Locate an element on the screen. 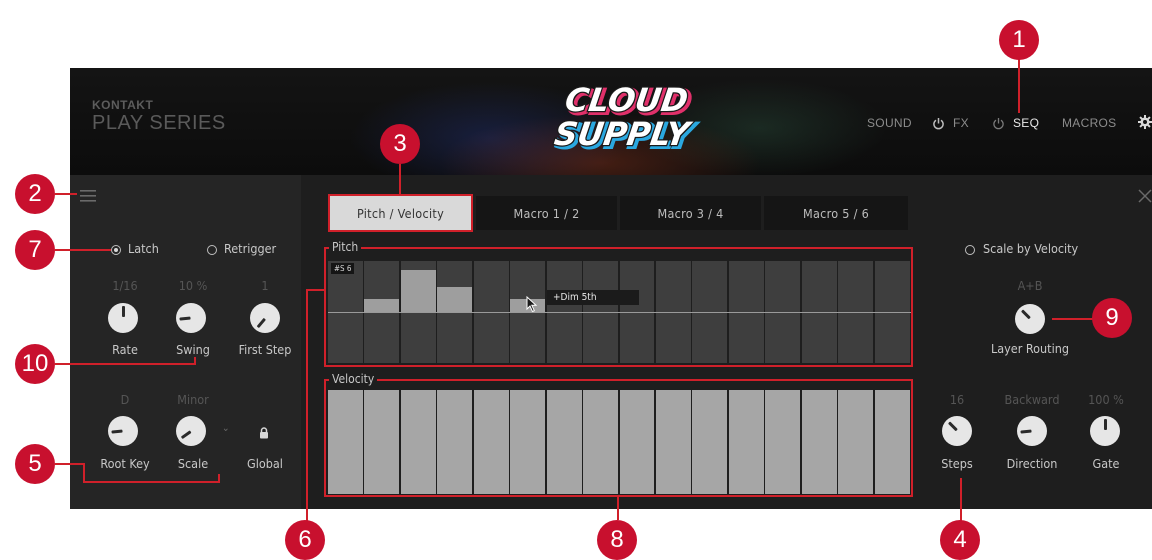 The height and width of the screenshot is (560, 1152). callout-6: 6 is located at coordinates (305, 540).